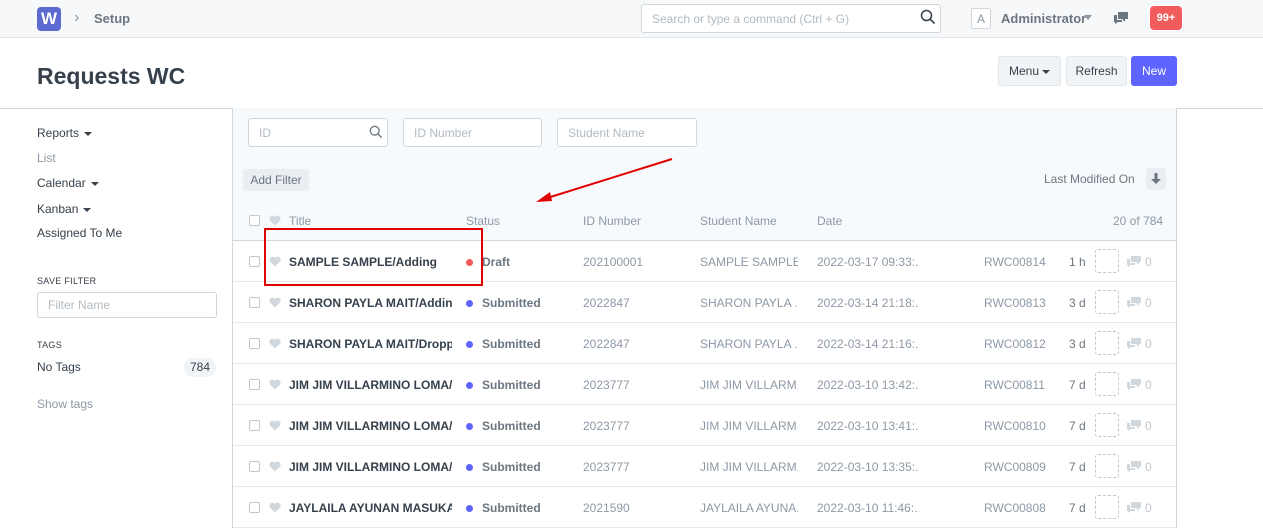 The height and width of the screenshot is (528, 1263). What do you see at coordinates (276, 180) in the screenshot?
I see `add-filter-button: Add Filter` at bounding box center [276, 180].